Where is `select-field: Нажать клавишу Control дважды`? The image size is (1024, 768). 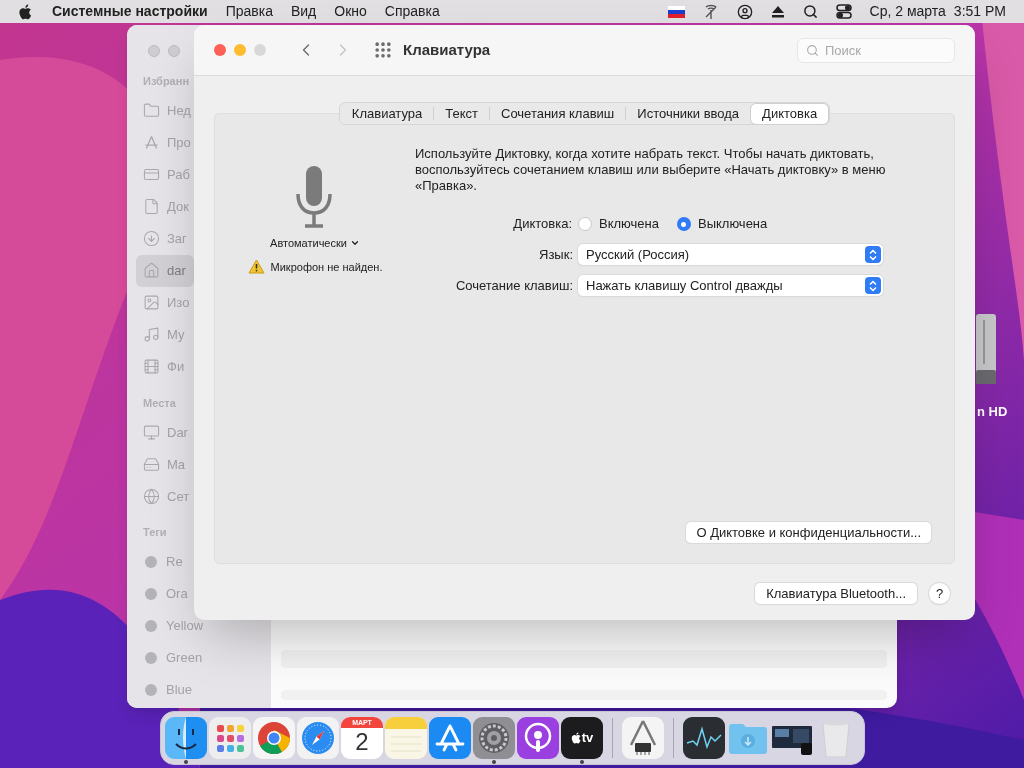 select-field: Нажать клавишу Control дважды is located at coordinates (730, 285).